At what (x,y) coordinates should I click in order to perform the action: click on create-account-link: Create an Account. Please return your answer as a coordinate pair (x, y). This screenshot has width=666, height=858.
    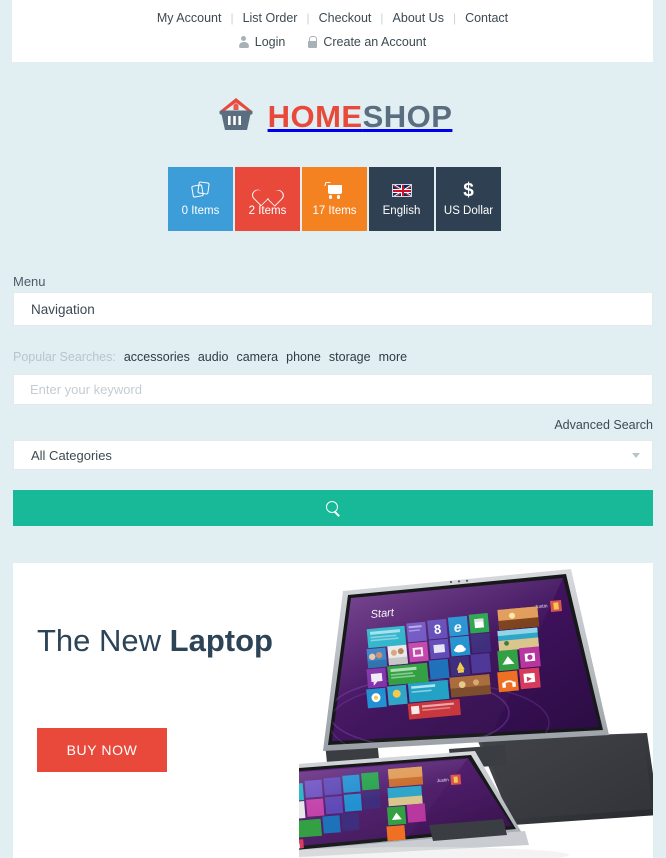
    Looking at the image, I should click on (366, 42).